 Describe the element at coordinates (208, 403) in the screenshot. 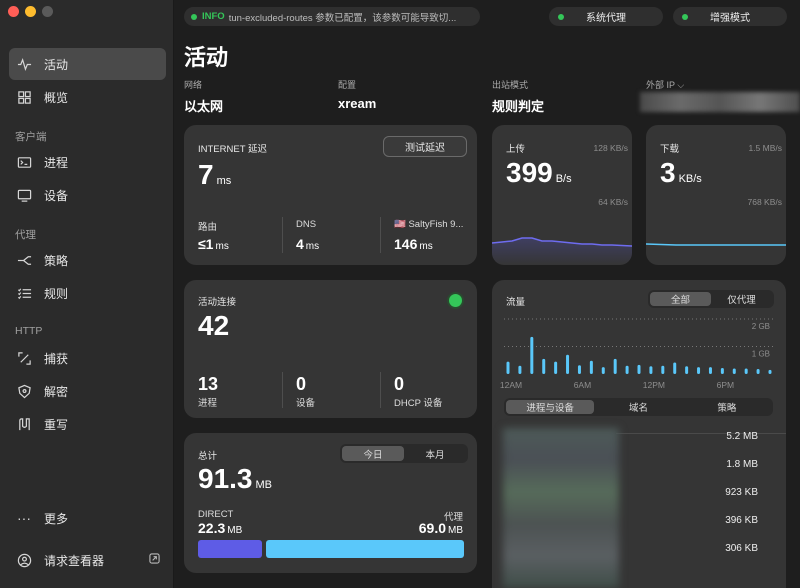

I see `process-count-label: 进程` at that location.